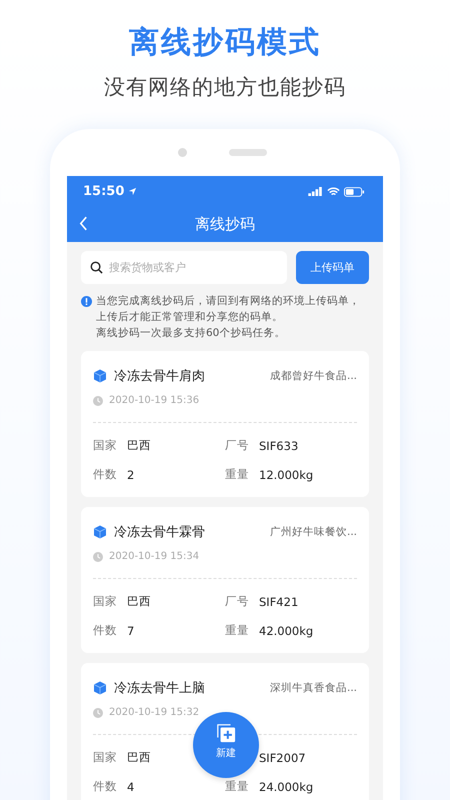 This screenshot has width=450, height=800. I want to click on location-icon, so click(133, 191).